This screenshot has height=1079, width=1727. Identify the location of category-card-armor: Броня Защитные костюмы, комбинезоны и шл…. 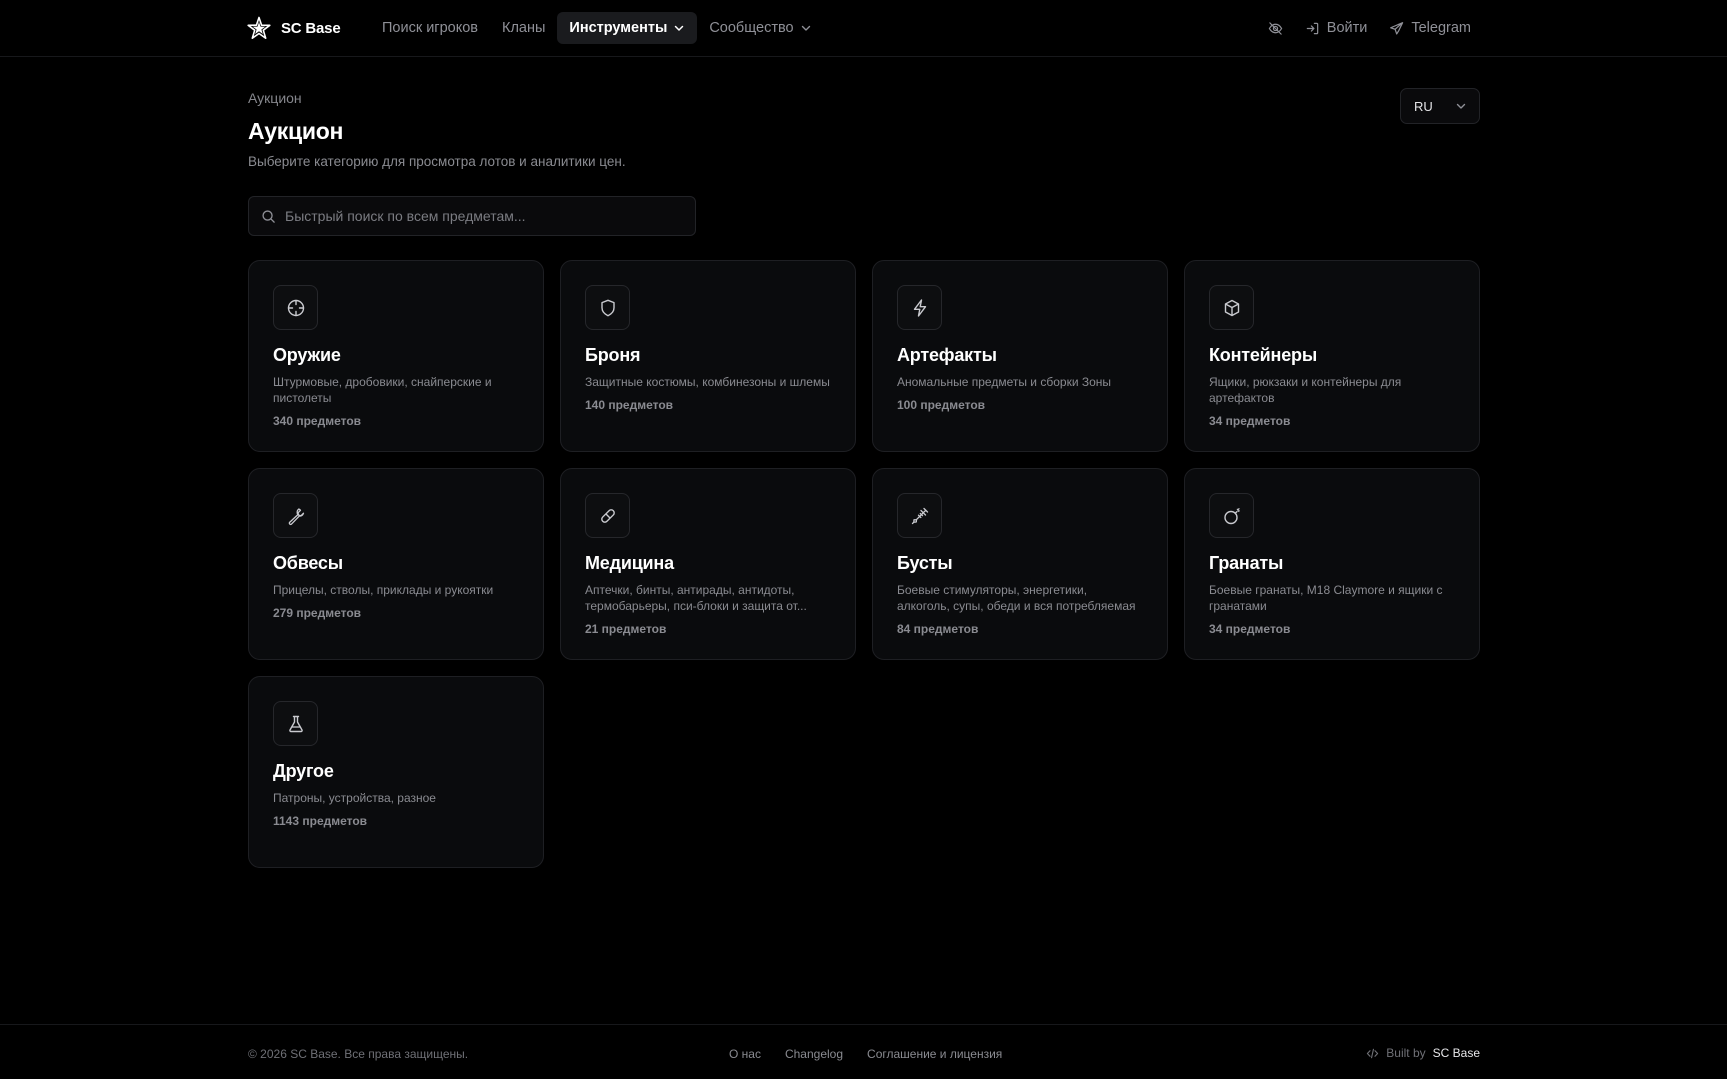
(708, 356).